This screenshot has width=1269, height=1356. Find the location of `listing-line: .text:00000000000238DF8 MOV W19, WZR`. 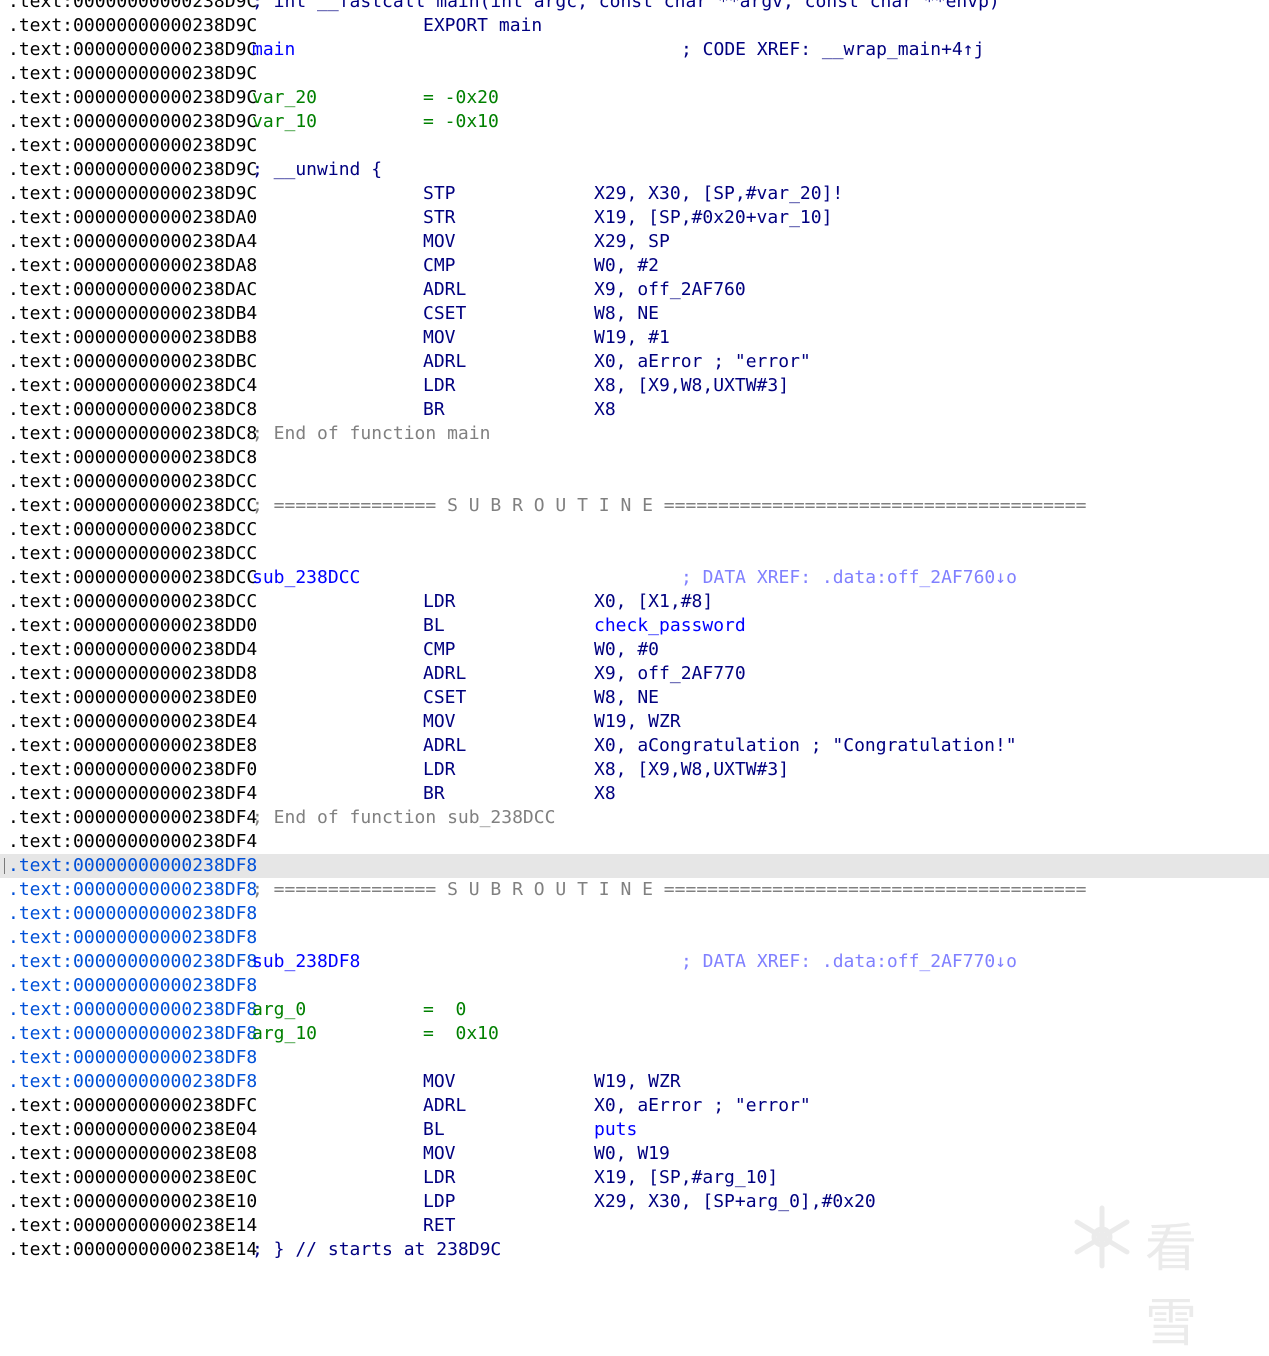

listing-line: .text:00000000000238DF8 MOV W19, WZR is located at coordinates (634, 1082).